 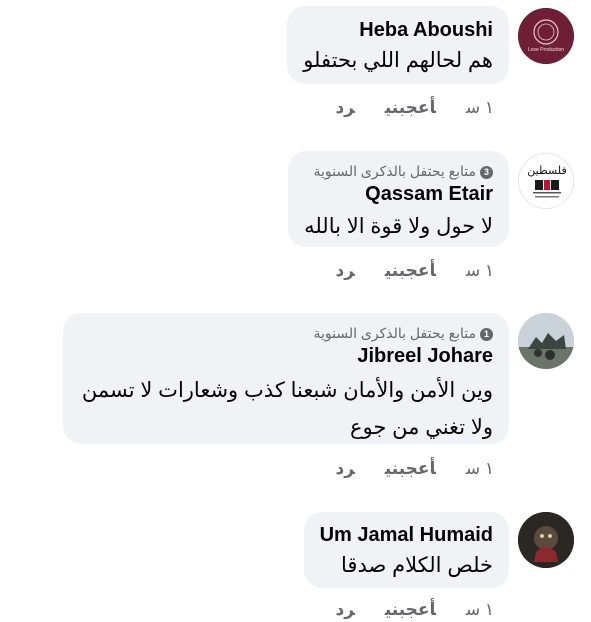 I want to click on love-production-logo-icon: Love Production, so click(x=546, y=36).